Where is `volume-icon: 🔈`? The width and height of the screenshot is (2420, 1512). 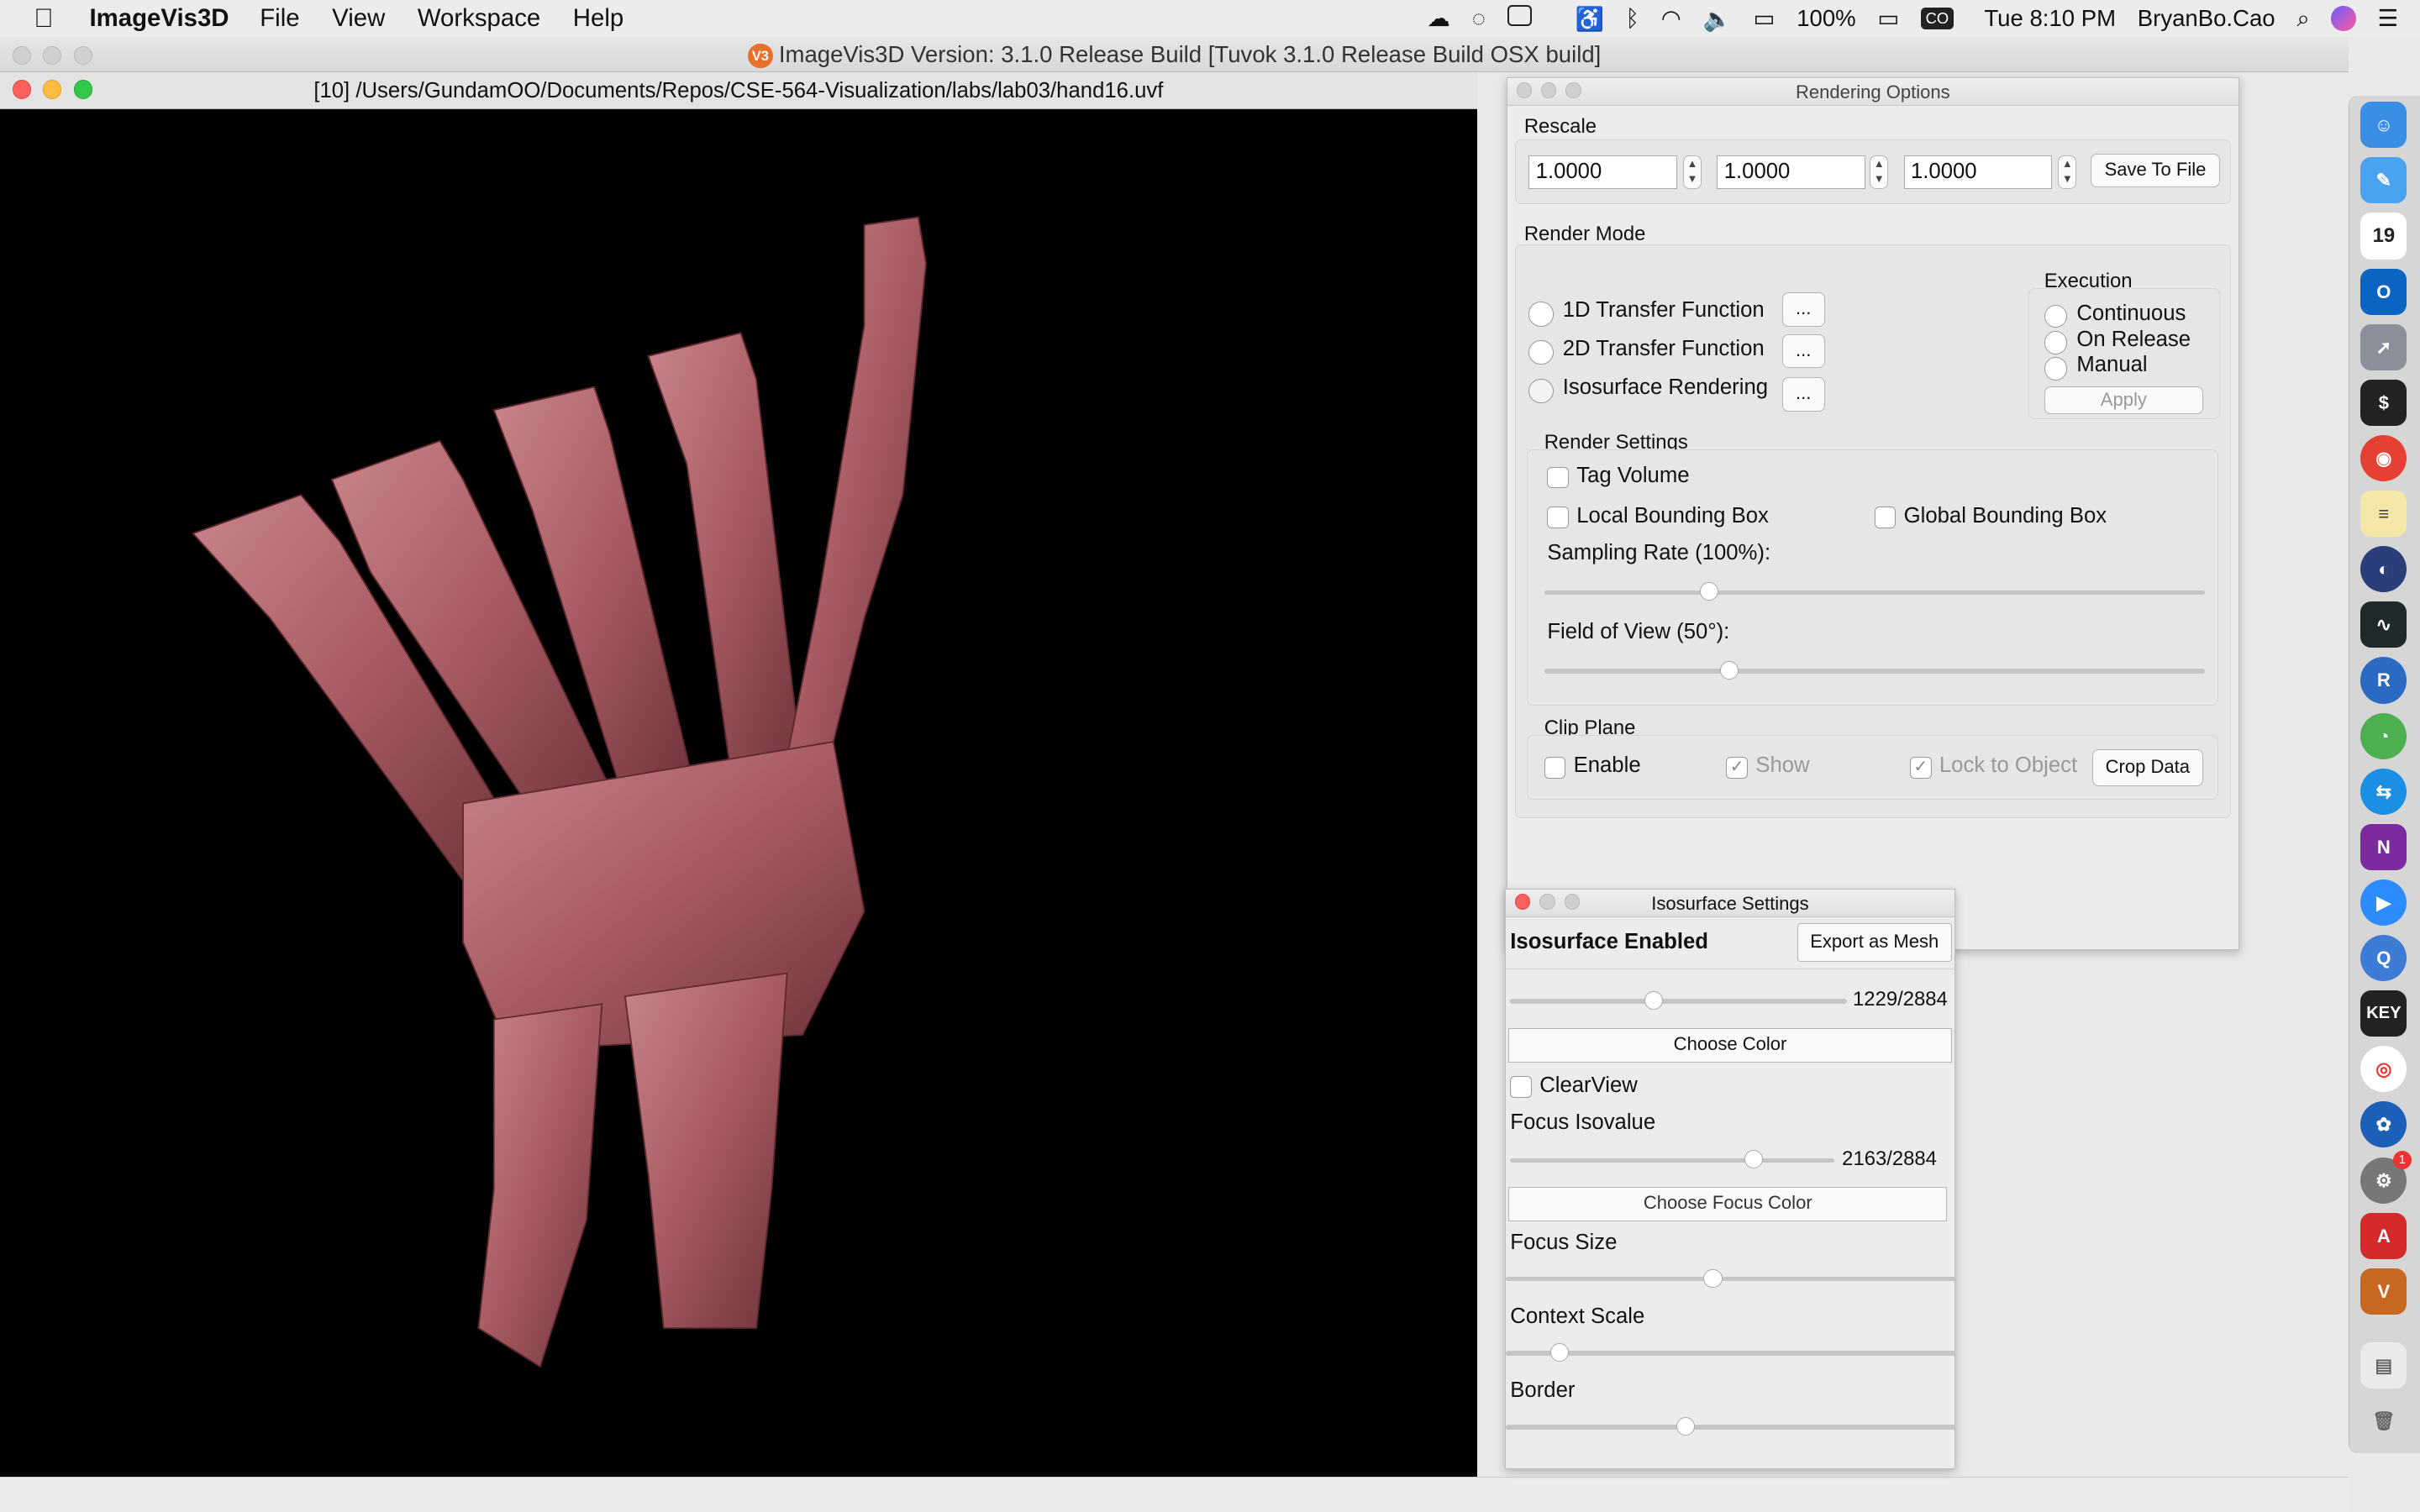
volume-icon: 🔈 is located at coordinates (1716, 19).